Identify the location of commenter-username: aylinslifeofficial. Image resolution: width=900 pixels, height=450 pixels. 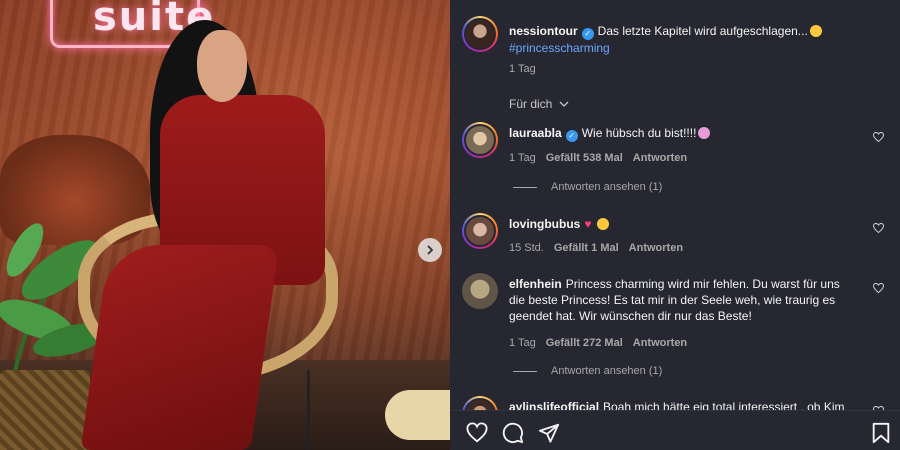
(554, 405).